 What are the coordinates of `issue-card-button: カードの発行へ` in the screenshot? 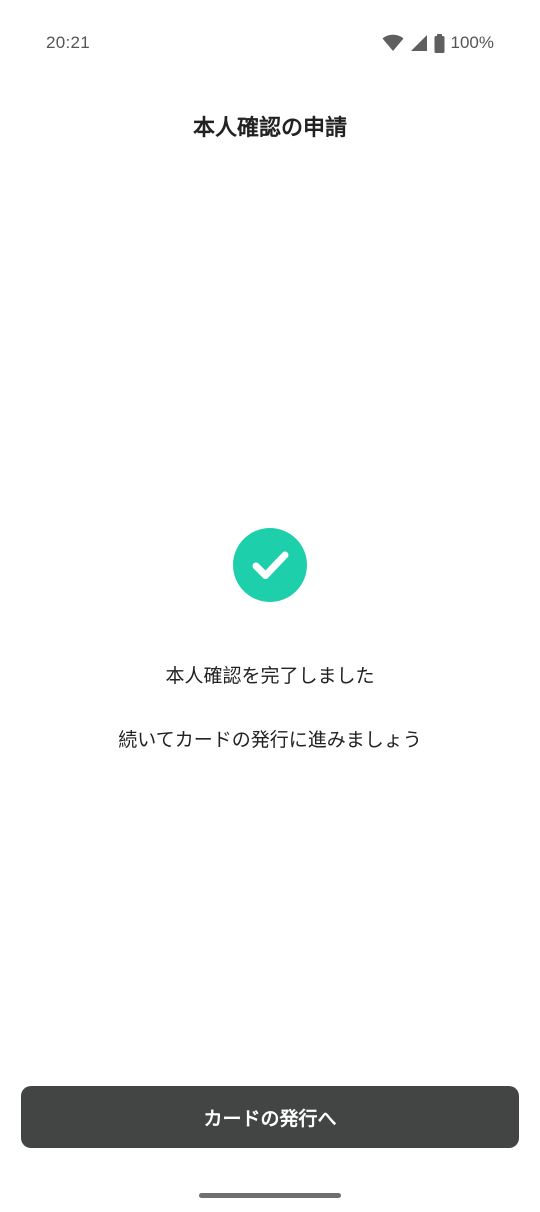 It's located at (270, 1117).